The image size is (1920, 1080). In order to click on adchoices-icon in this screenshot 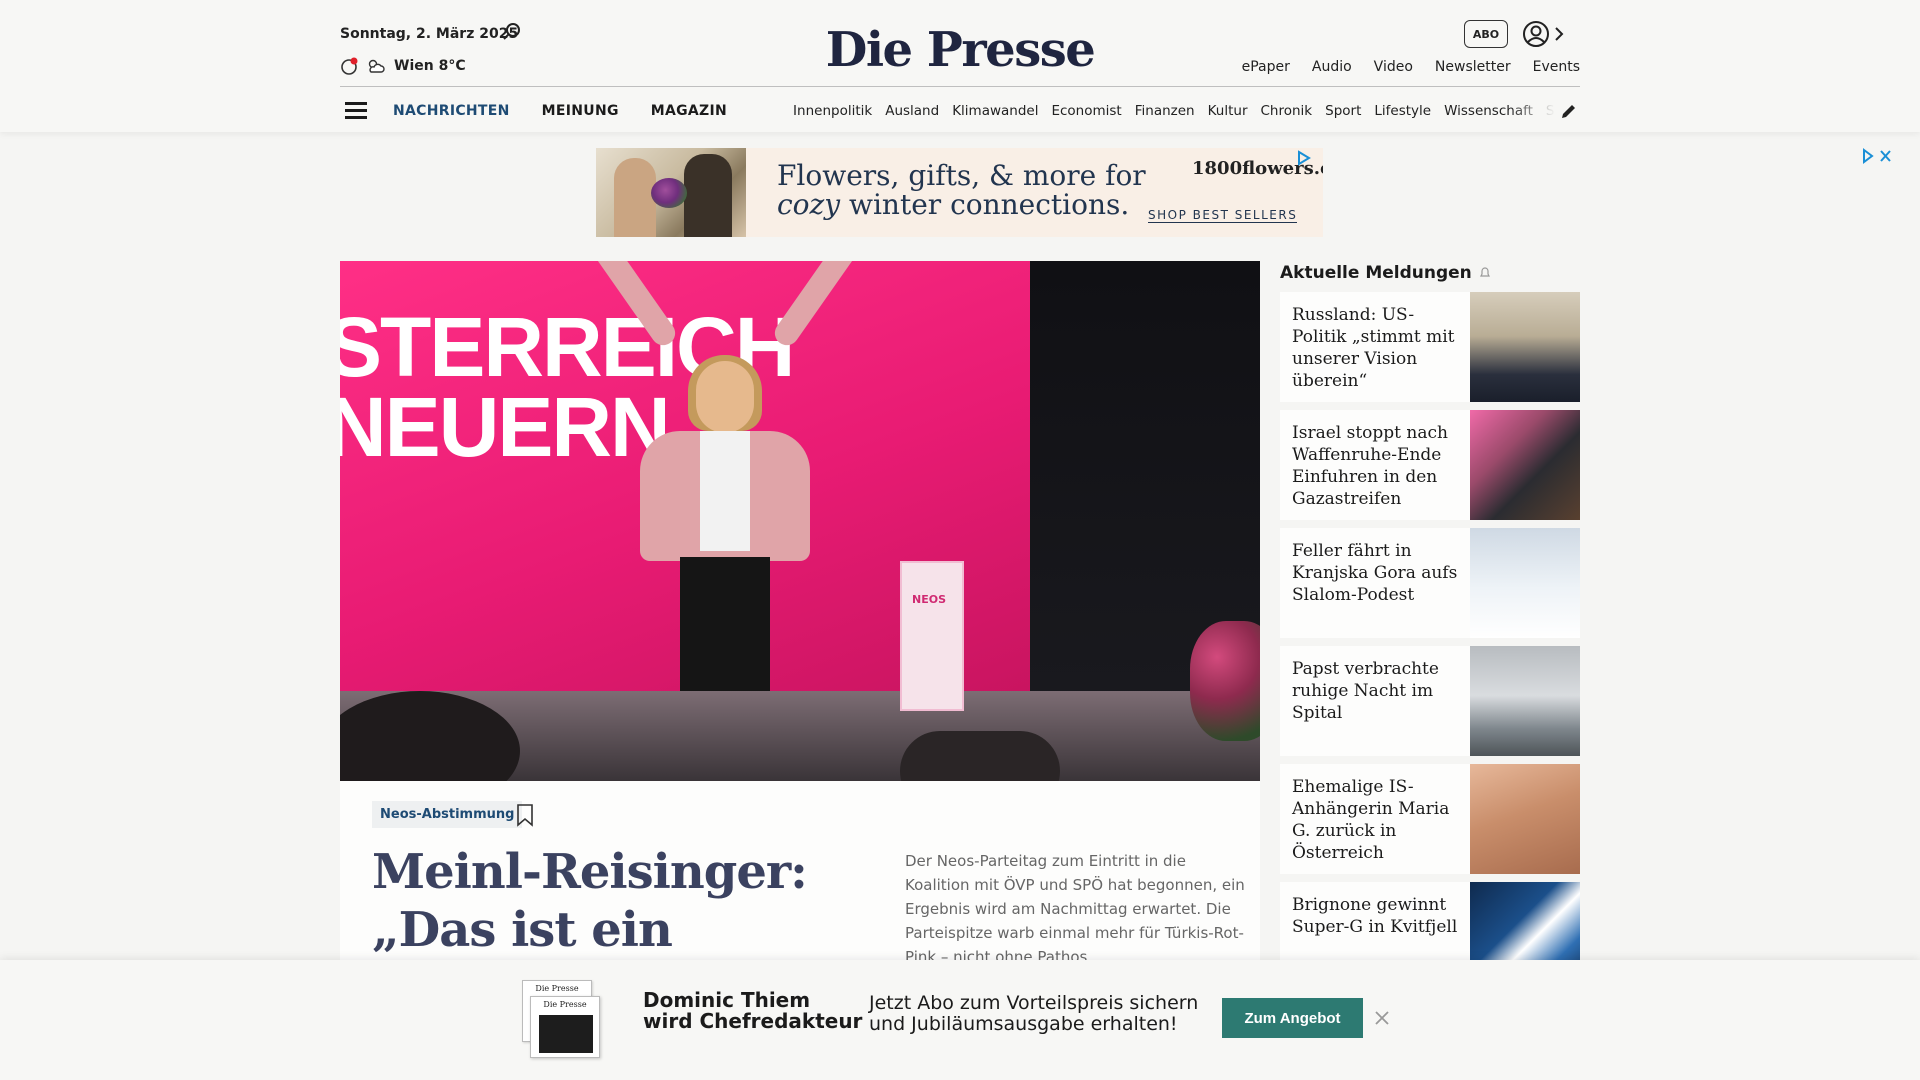, I will do `click(1304, 158)`.